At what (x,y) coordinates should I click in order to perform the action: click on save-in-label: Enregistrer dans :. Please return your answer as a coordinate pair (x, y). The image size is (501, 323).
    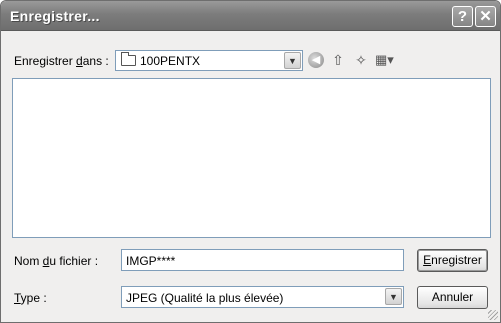
    Looking at the image, I should click on (61, 61).